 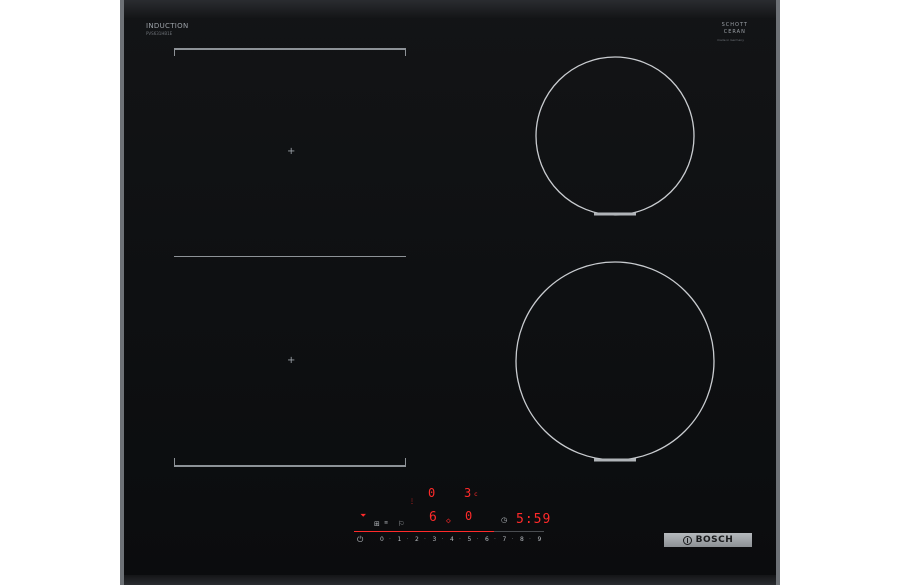 I want to click on power-level-6: 6, so click(x=487, y=539).